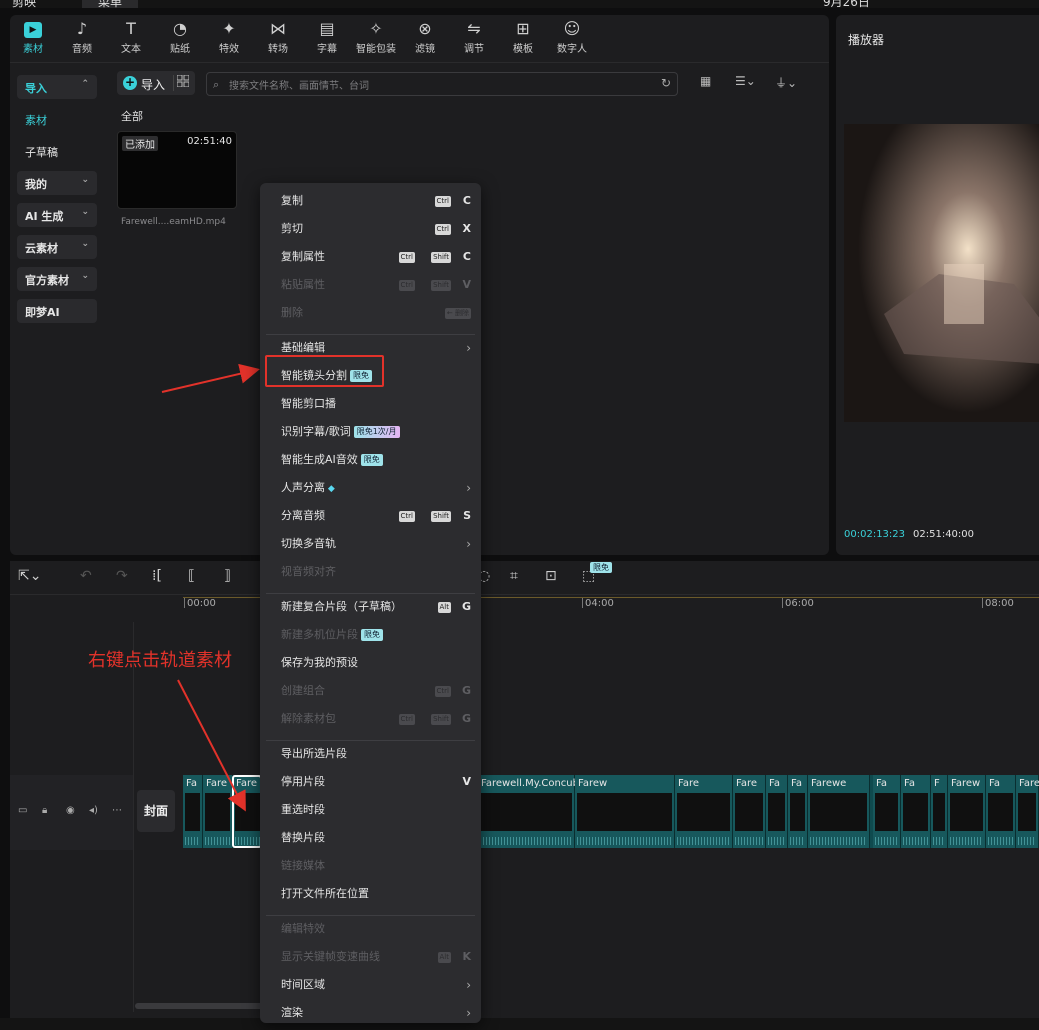 The height and width of the screenshot is (1030, 1039). What do you see at coordinates (376, 894) in the screenshot?
I see `menu-item: 打开文件所在位置` at bounding box center [376, 894].